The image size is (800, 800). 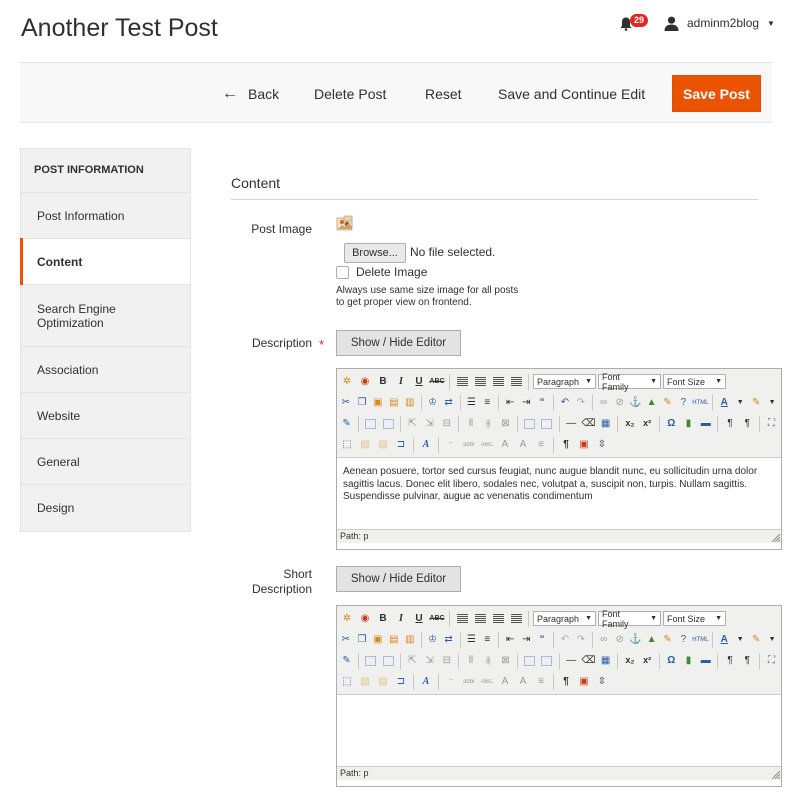 I want to click on save-post-button: Save Post, so click(x=716, y=93).